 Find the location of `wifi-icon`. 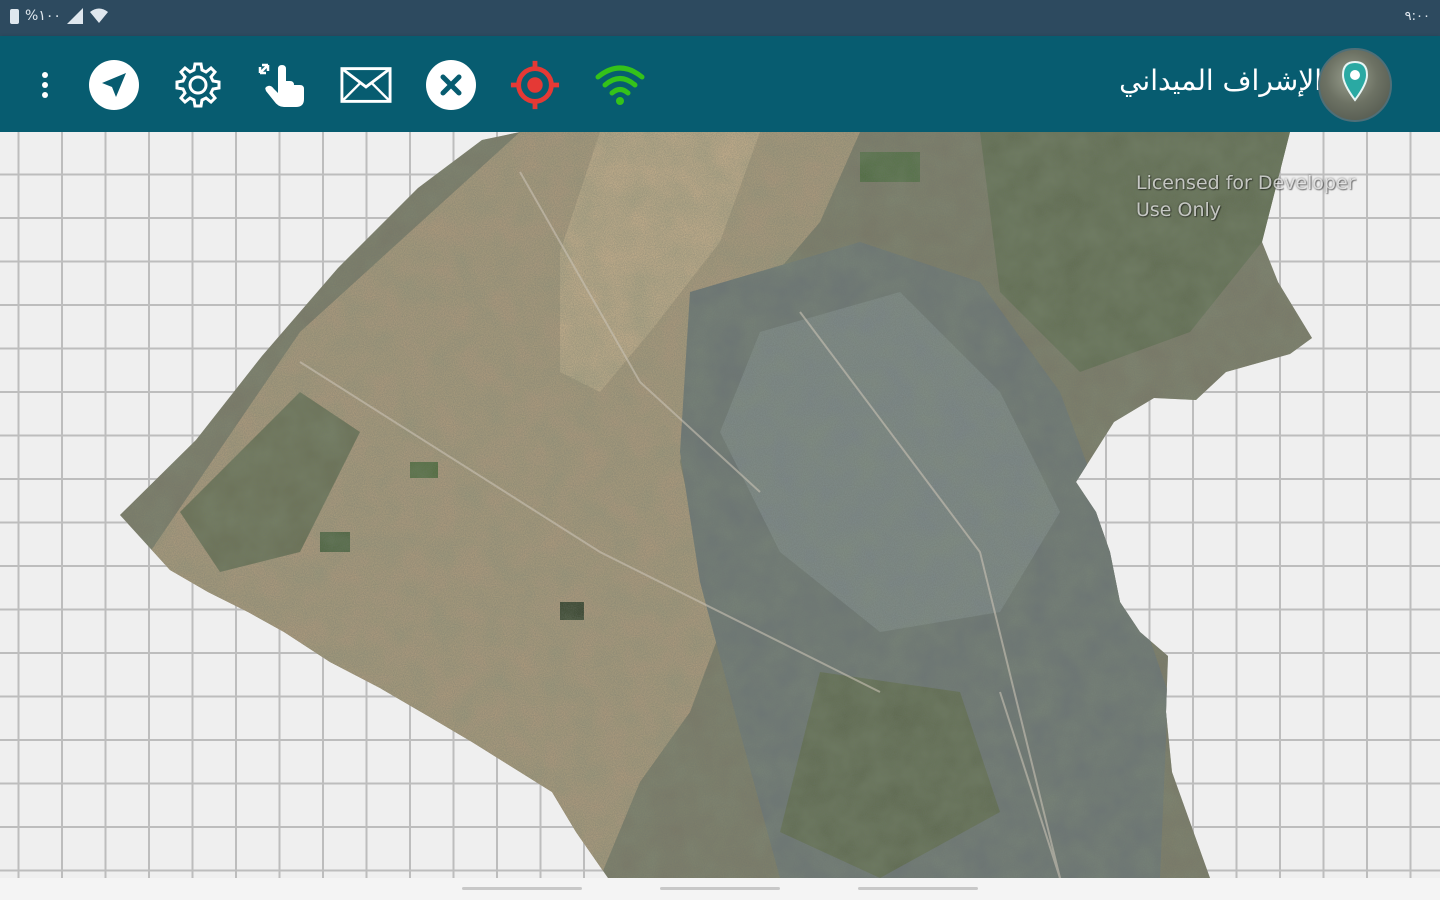

wifi-icon is located at coordinates (620, 85).